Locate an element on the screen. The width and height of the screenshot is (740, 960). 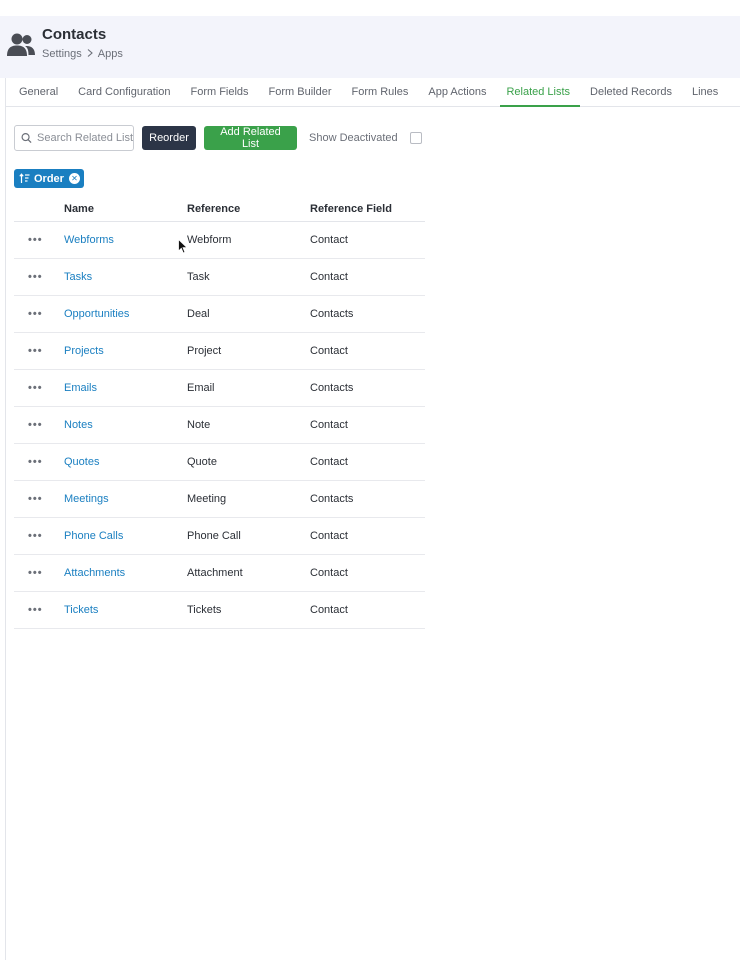
table-row: ••• Opportunities Deal Contacts is located at coordinates (219, 314).